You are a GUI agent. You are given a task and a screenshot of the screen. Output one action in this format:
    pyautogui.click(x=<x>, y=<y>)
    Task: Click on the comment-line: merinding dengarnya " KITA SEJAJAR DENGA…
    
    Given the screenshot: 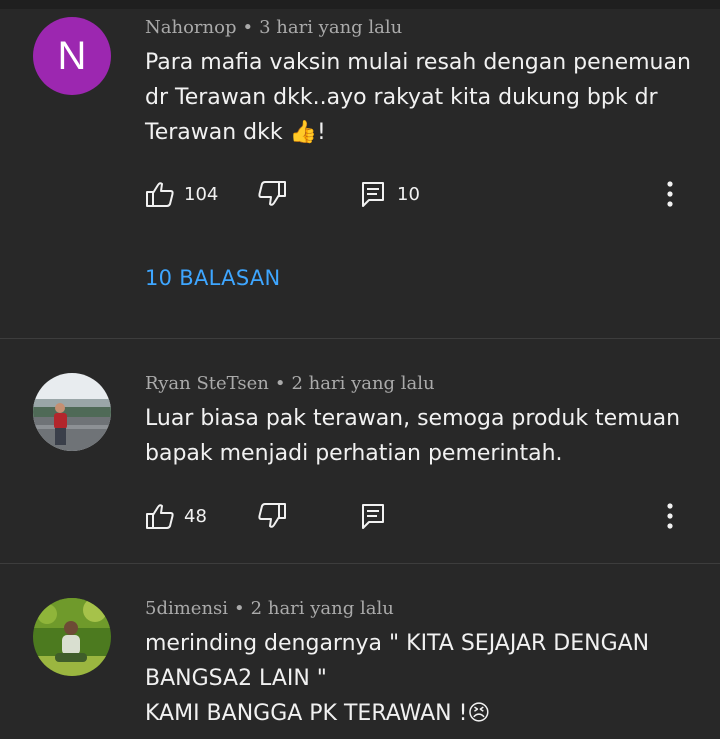 What is the action you would take?
    pyautogui.click(x=397, y=643)
    